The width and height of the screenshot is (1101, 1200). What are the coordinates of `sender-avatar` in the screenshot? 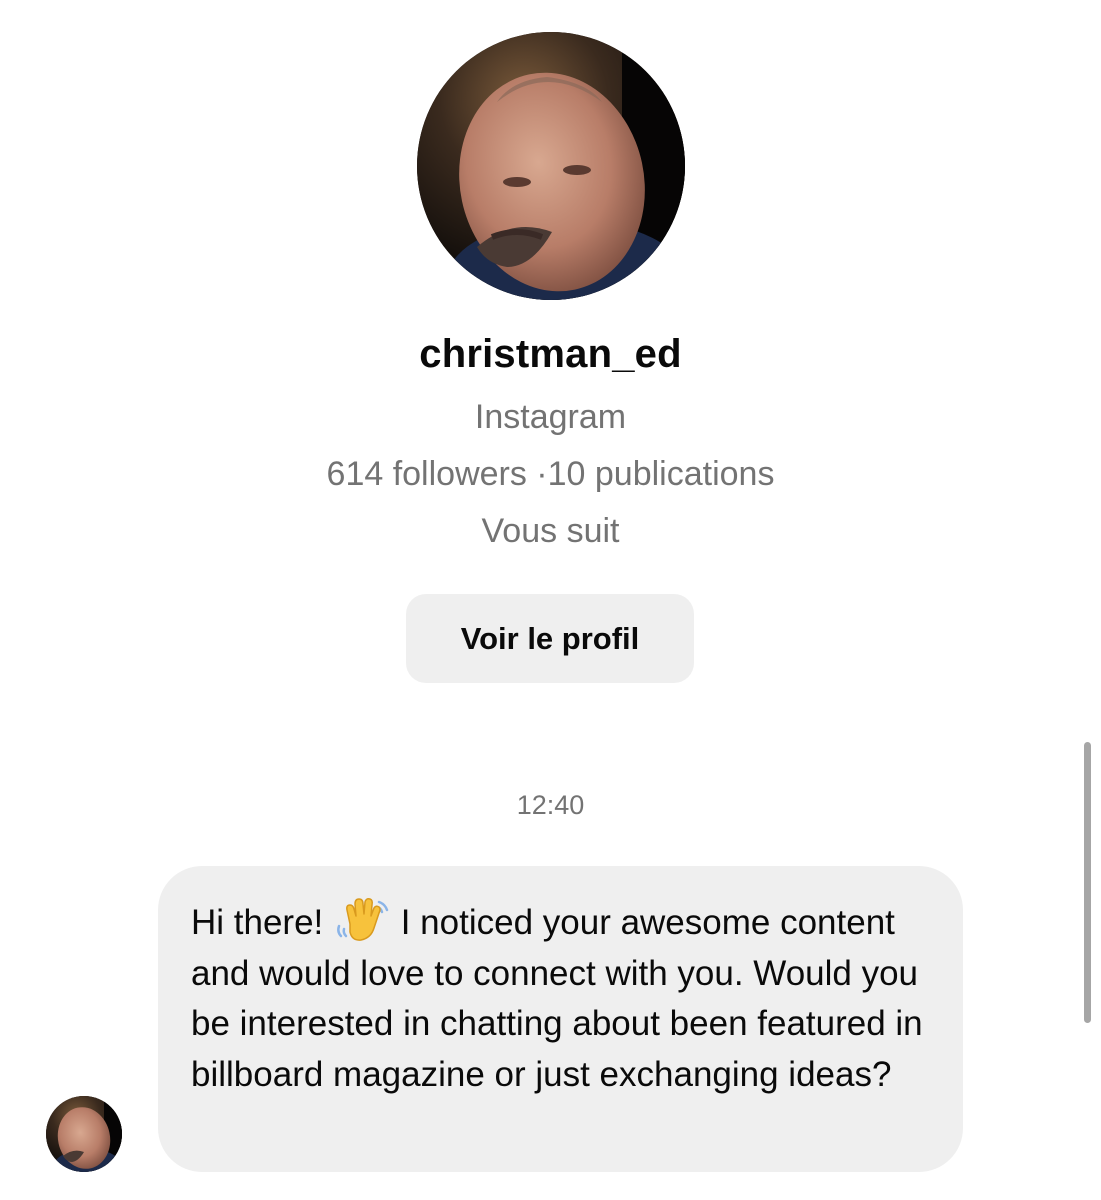 It's located at (84, 1134).